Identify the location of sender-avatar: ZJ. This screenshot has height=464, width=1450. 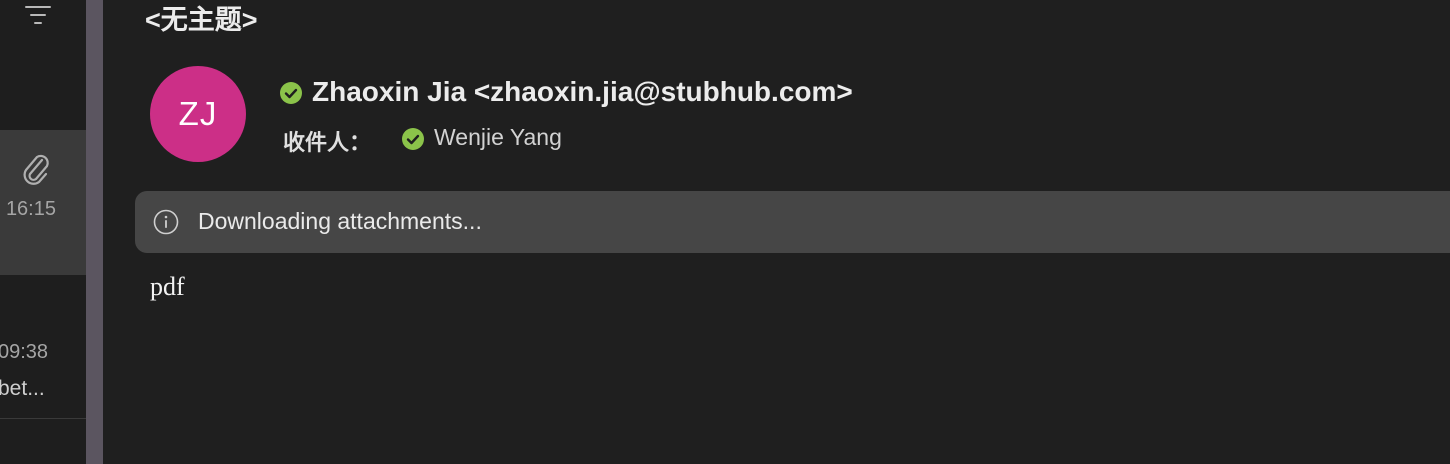
(198, 114).